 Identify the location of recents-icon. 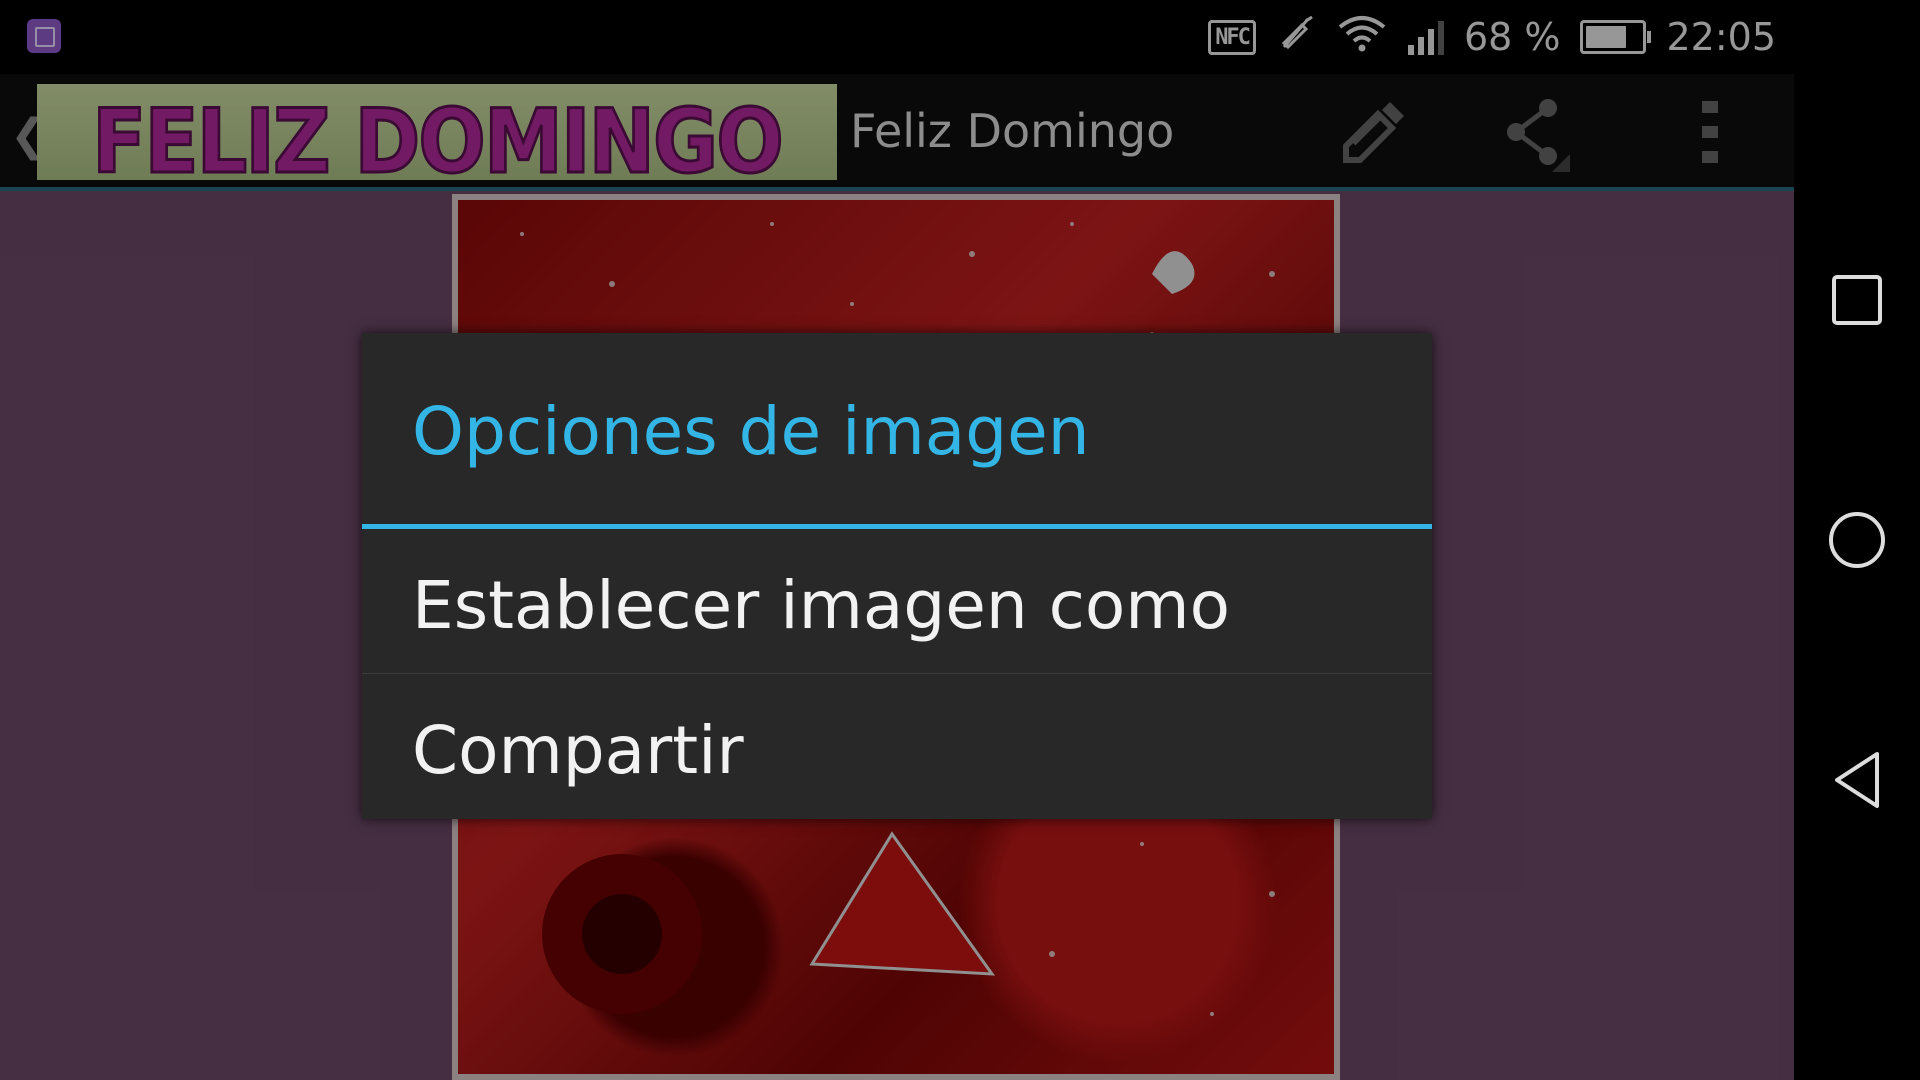
(1857, 300).